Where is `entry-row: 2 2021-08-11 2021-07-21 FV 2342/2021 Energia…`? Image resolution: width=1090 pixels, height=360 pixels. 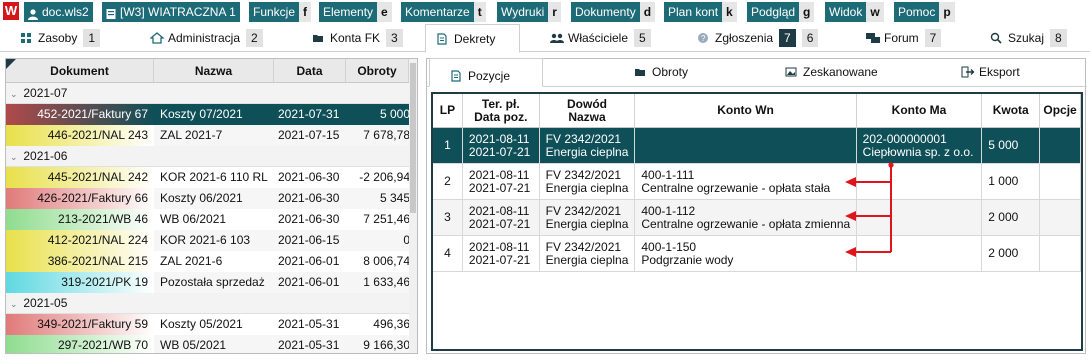
entry-row: 2 2021-08-11 2021-07-21 FV 2342/2021 Energia… is located at coordinates (757, 182).